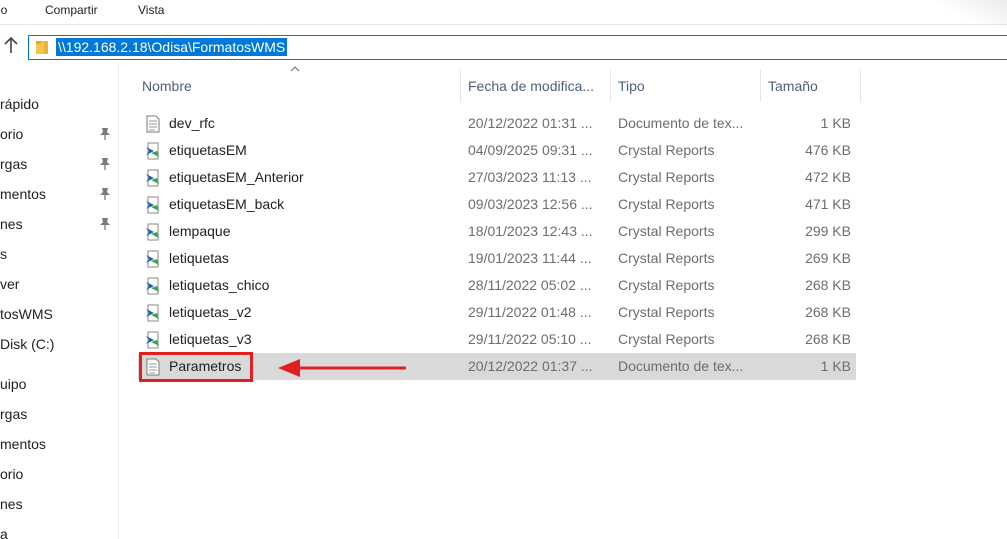 The image size is (1007, 539). I want to click on file-size: 299 KB, so click(828, 231).